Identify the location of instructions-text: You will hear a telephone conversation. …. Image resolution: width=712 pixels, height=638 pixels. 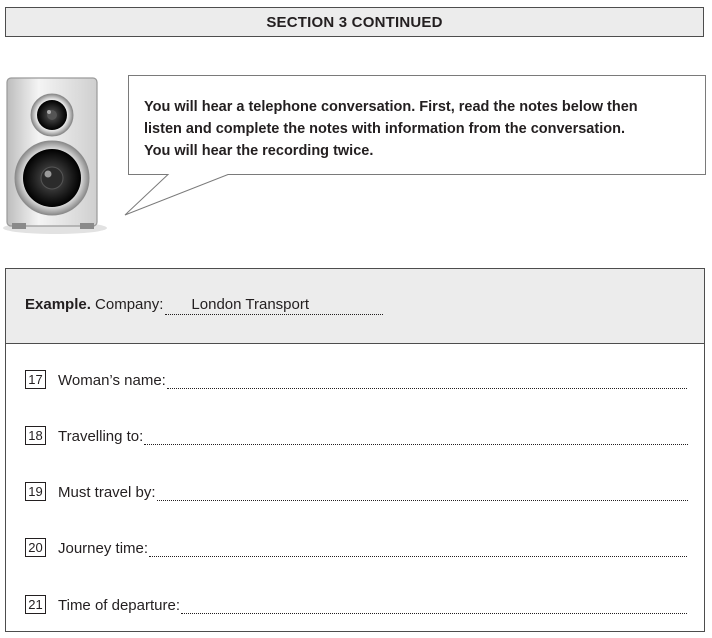
(424, 129).